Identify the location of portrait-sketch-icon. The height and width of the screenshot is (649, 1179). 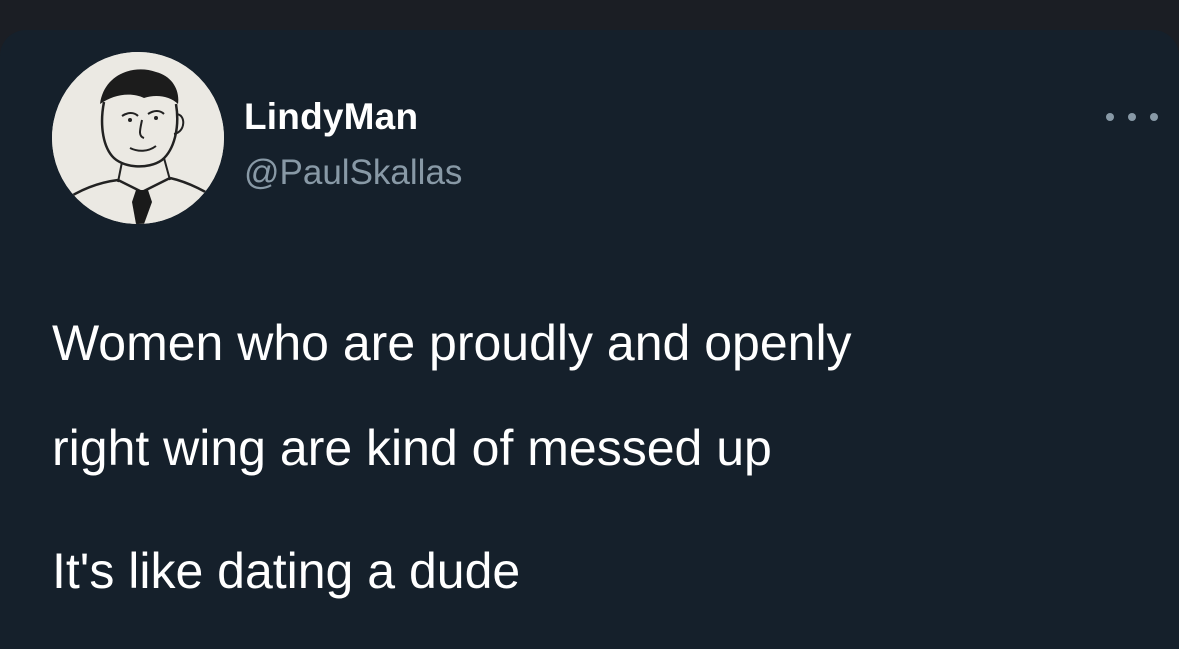
(138, 138).